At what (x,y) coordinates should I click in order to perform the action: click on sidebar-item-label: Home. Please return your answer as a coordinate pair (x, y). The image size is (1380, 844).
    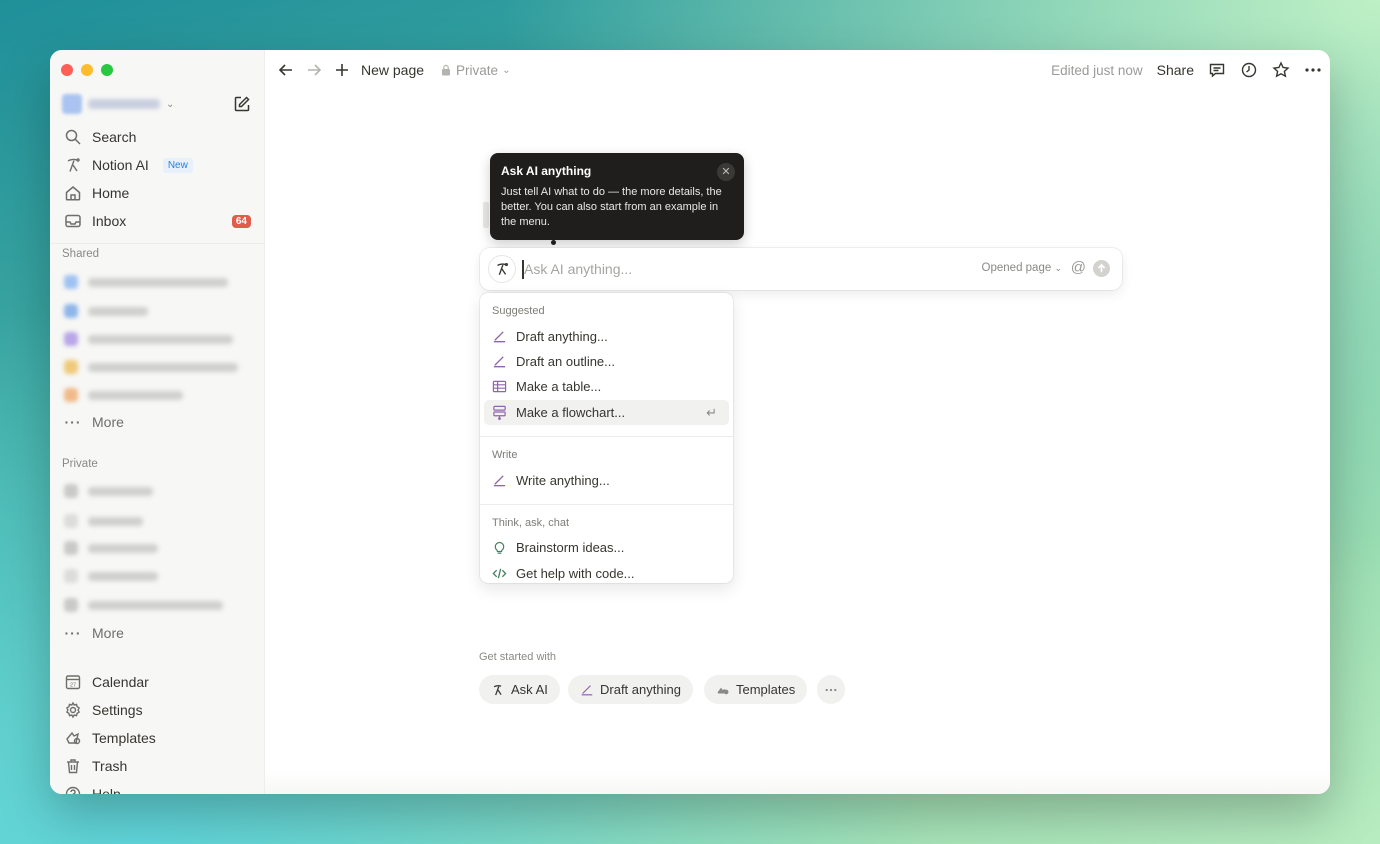
    Looking at the image, I should click on (111, 193).